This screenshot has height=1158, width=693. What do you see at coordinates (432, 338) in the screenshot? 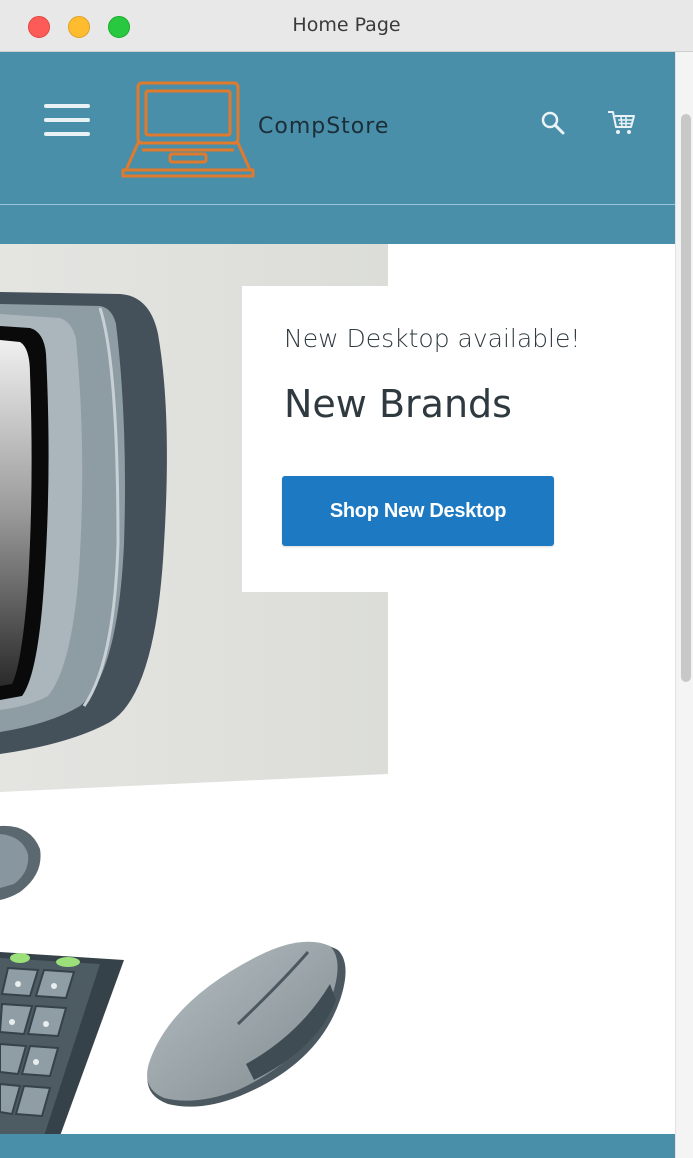
I see `promo-subtitle: New Desktop available!` at bounding box center [432, 338].